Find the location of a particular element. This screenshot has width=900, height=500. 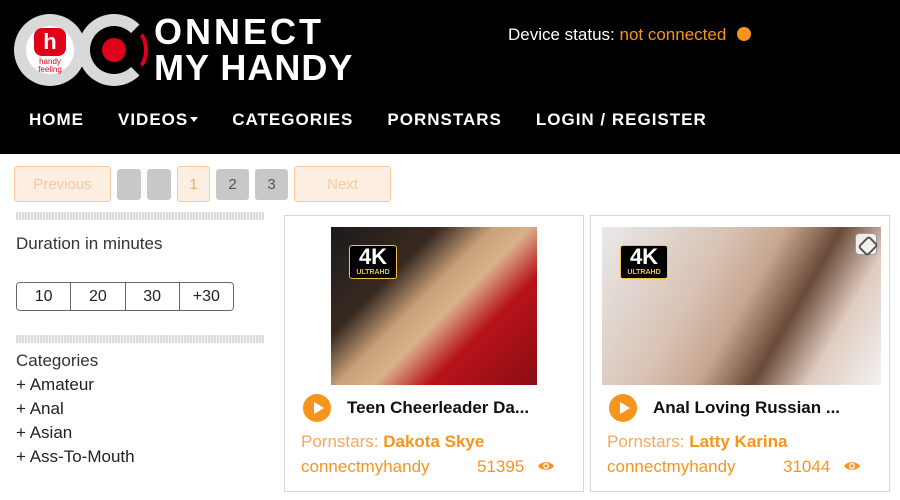

page-prev-ellipsis-button is located at coordinates (159, 184).